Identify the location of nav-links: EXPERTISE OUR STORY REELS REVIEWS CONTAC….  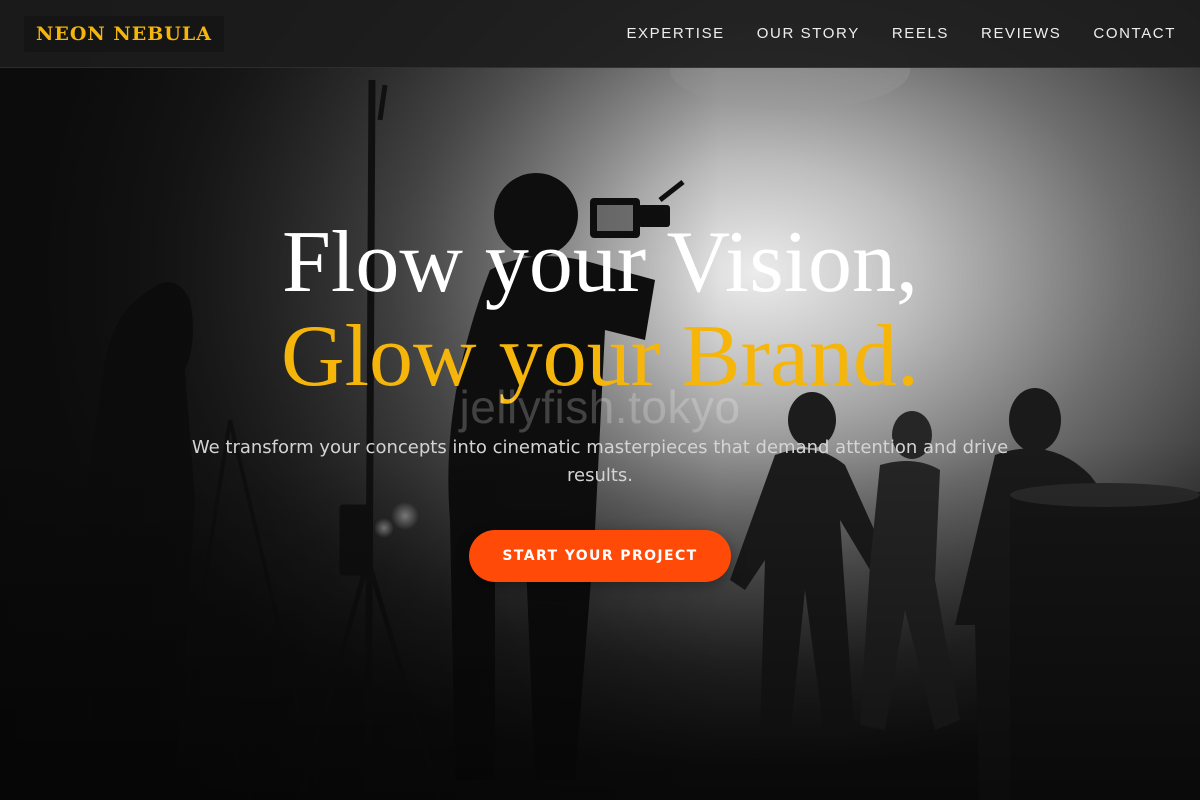
(901, 33).